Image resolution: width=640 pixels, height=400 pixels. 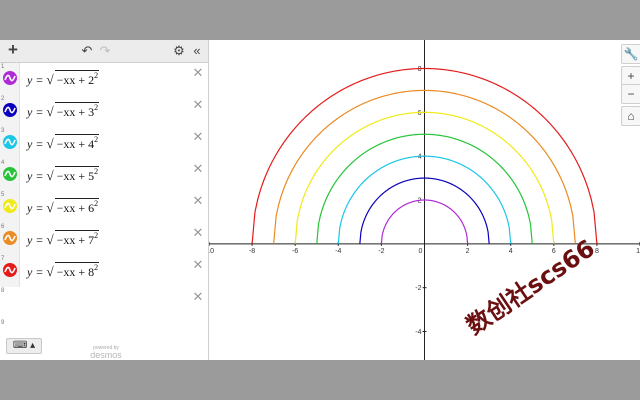 I want to click on undo-icon: ↶, so click(x=87, y=51).